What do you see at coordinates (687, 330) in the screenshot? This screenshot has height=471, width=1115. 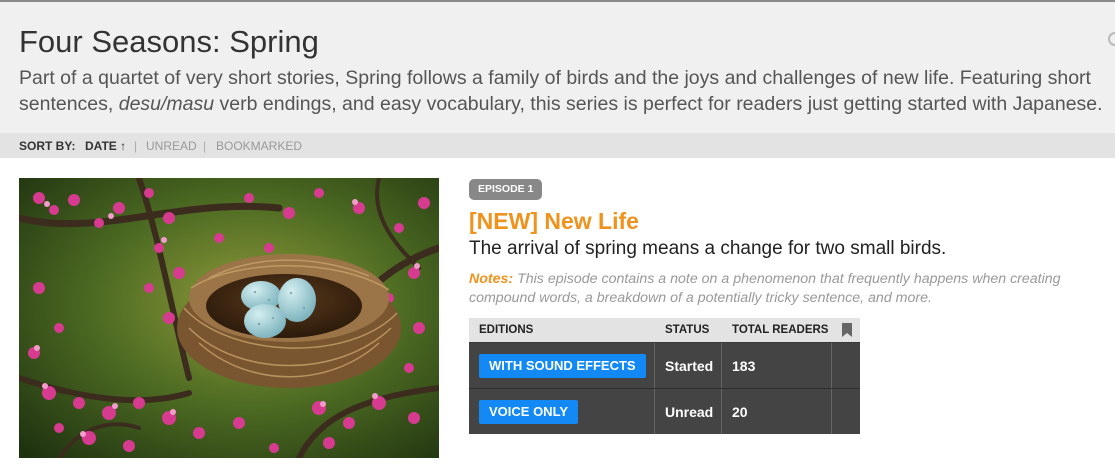 I see `column-header-status: STATUS` at bounding box center [687, 330].